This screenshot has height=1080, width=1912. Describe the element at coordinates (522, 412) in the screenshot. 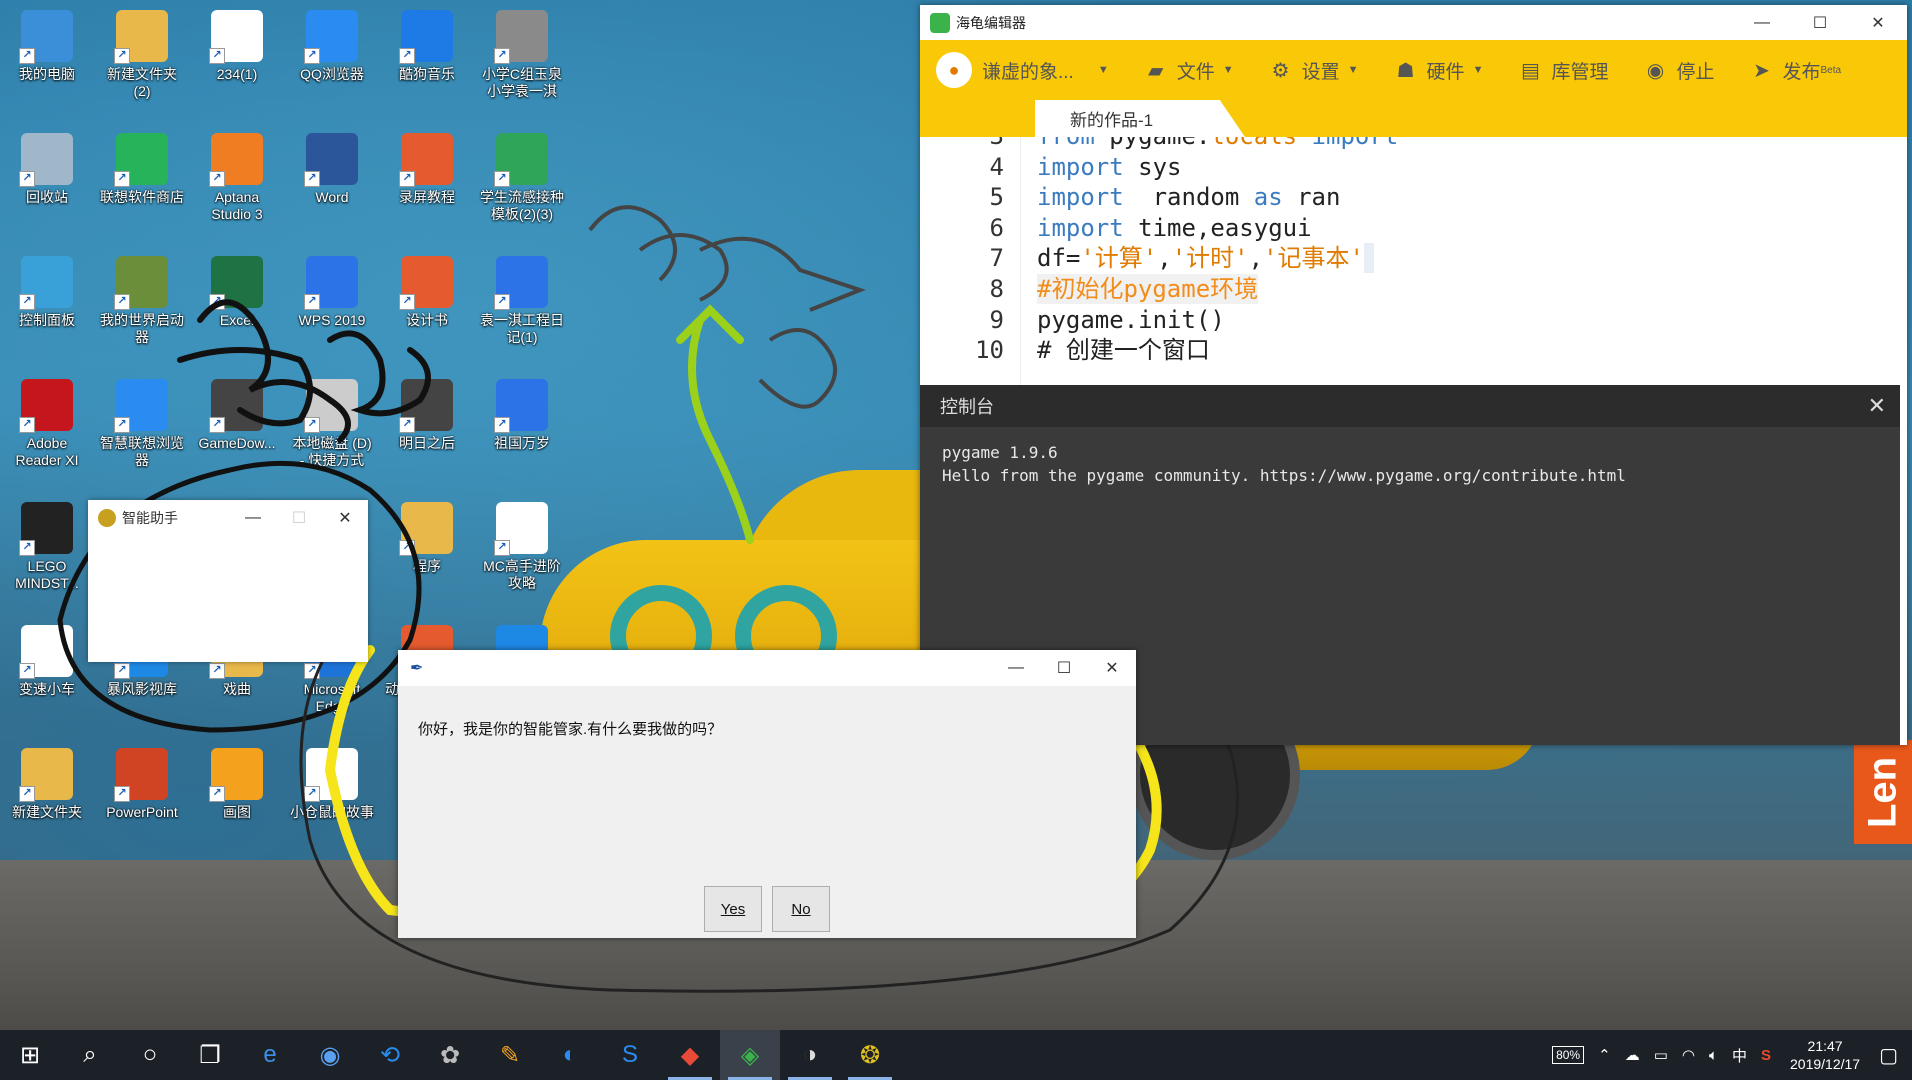

I see `desktop-icon: ↗ 祖国万岁` at that location.